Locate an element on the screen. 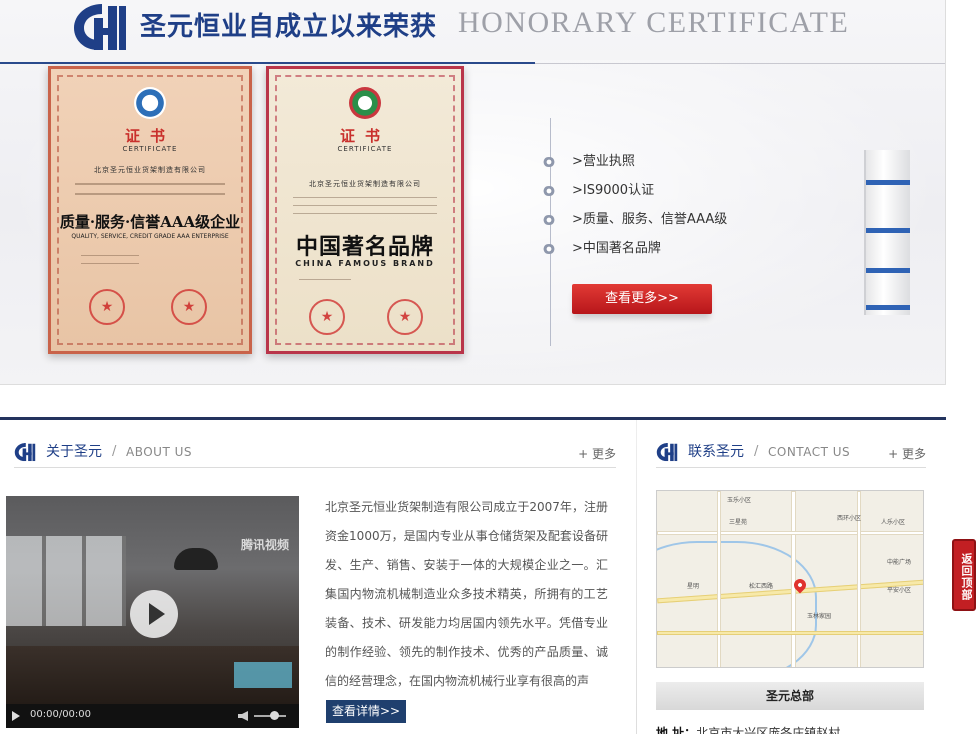  back-to-top-button: 返回顶部 is located at coordinates (964, 575).